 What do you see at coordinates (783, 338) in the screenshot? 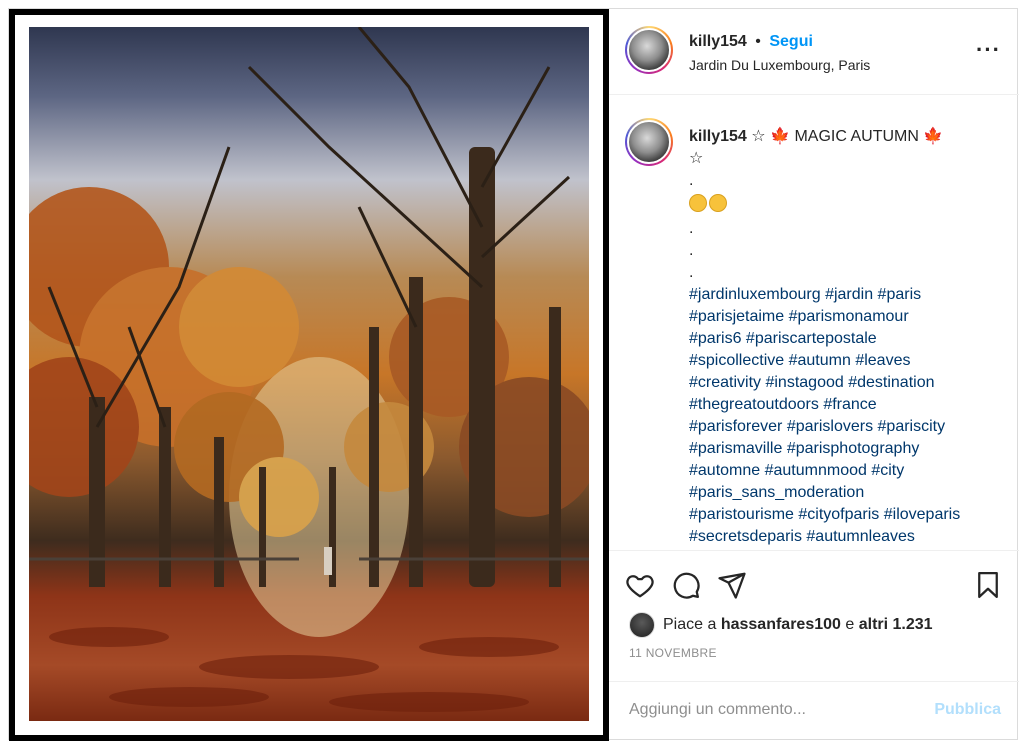
I see `hashtag-line: #paris6 #pariscartepostale` at bounding box center [783, 338].